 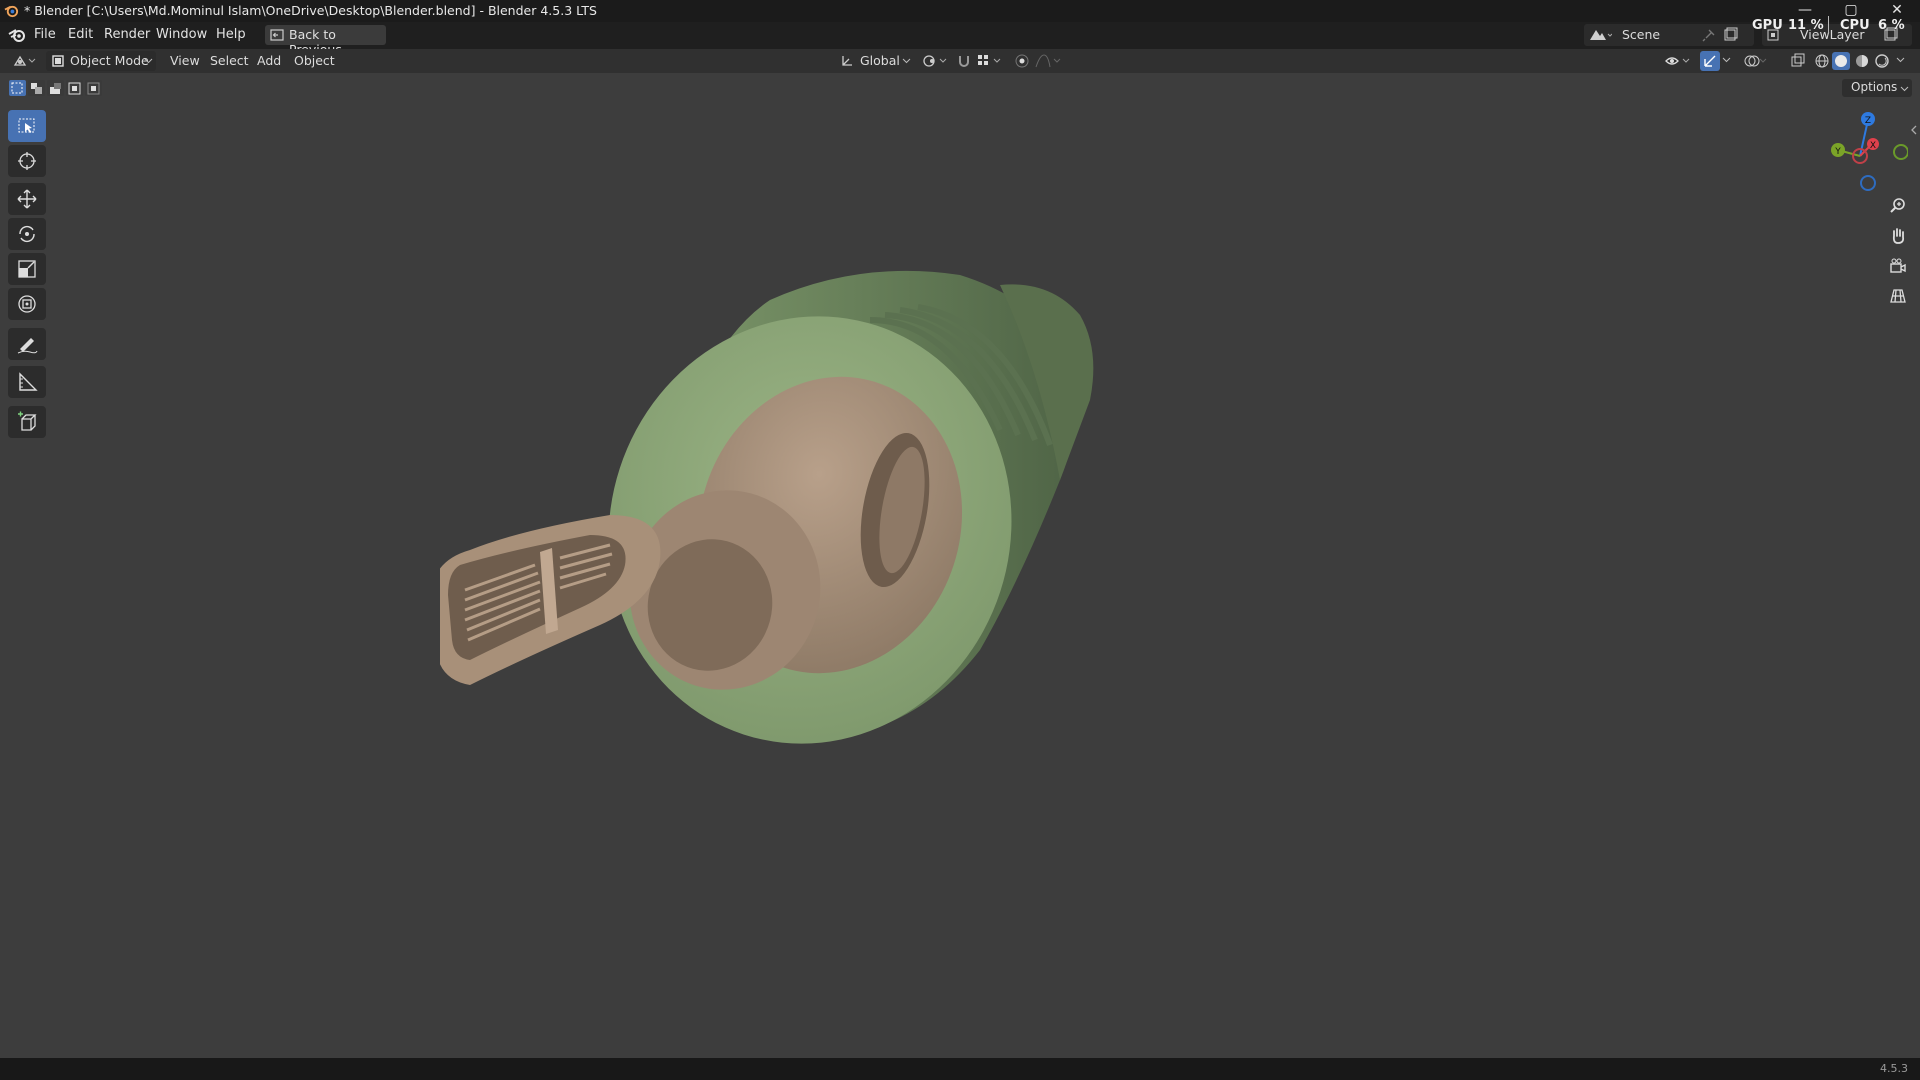 I want to click on cursor-icon, so click(x=27, y=161).